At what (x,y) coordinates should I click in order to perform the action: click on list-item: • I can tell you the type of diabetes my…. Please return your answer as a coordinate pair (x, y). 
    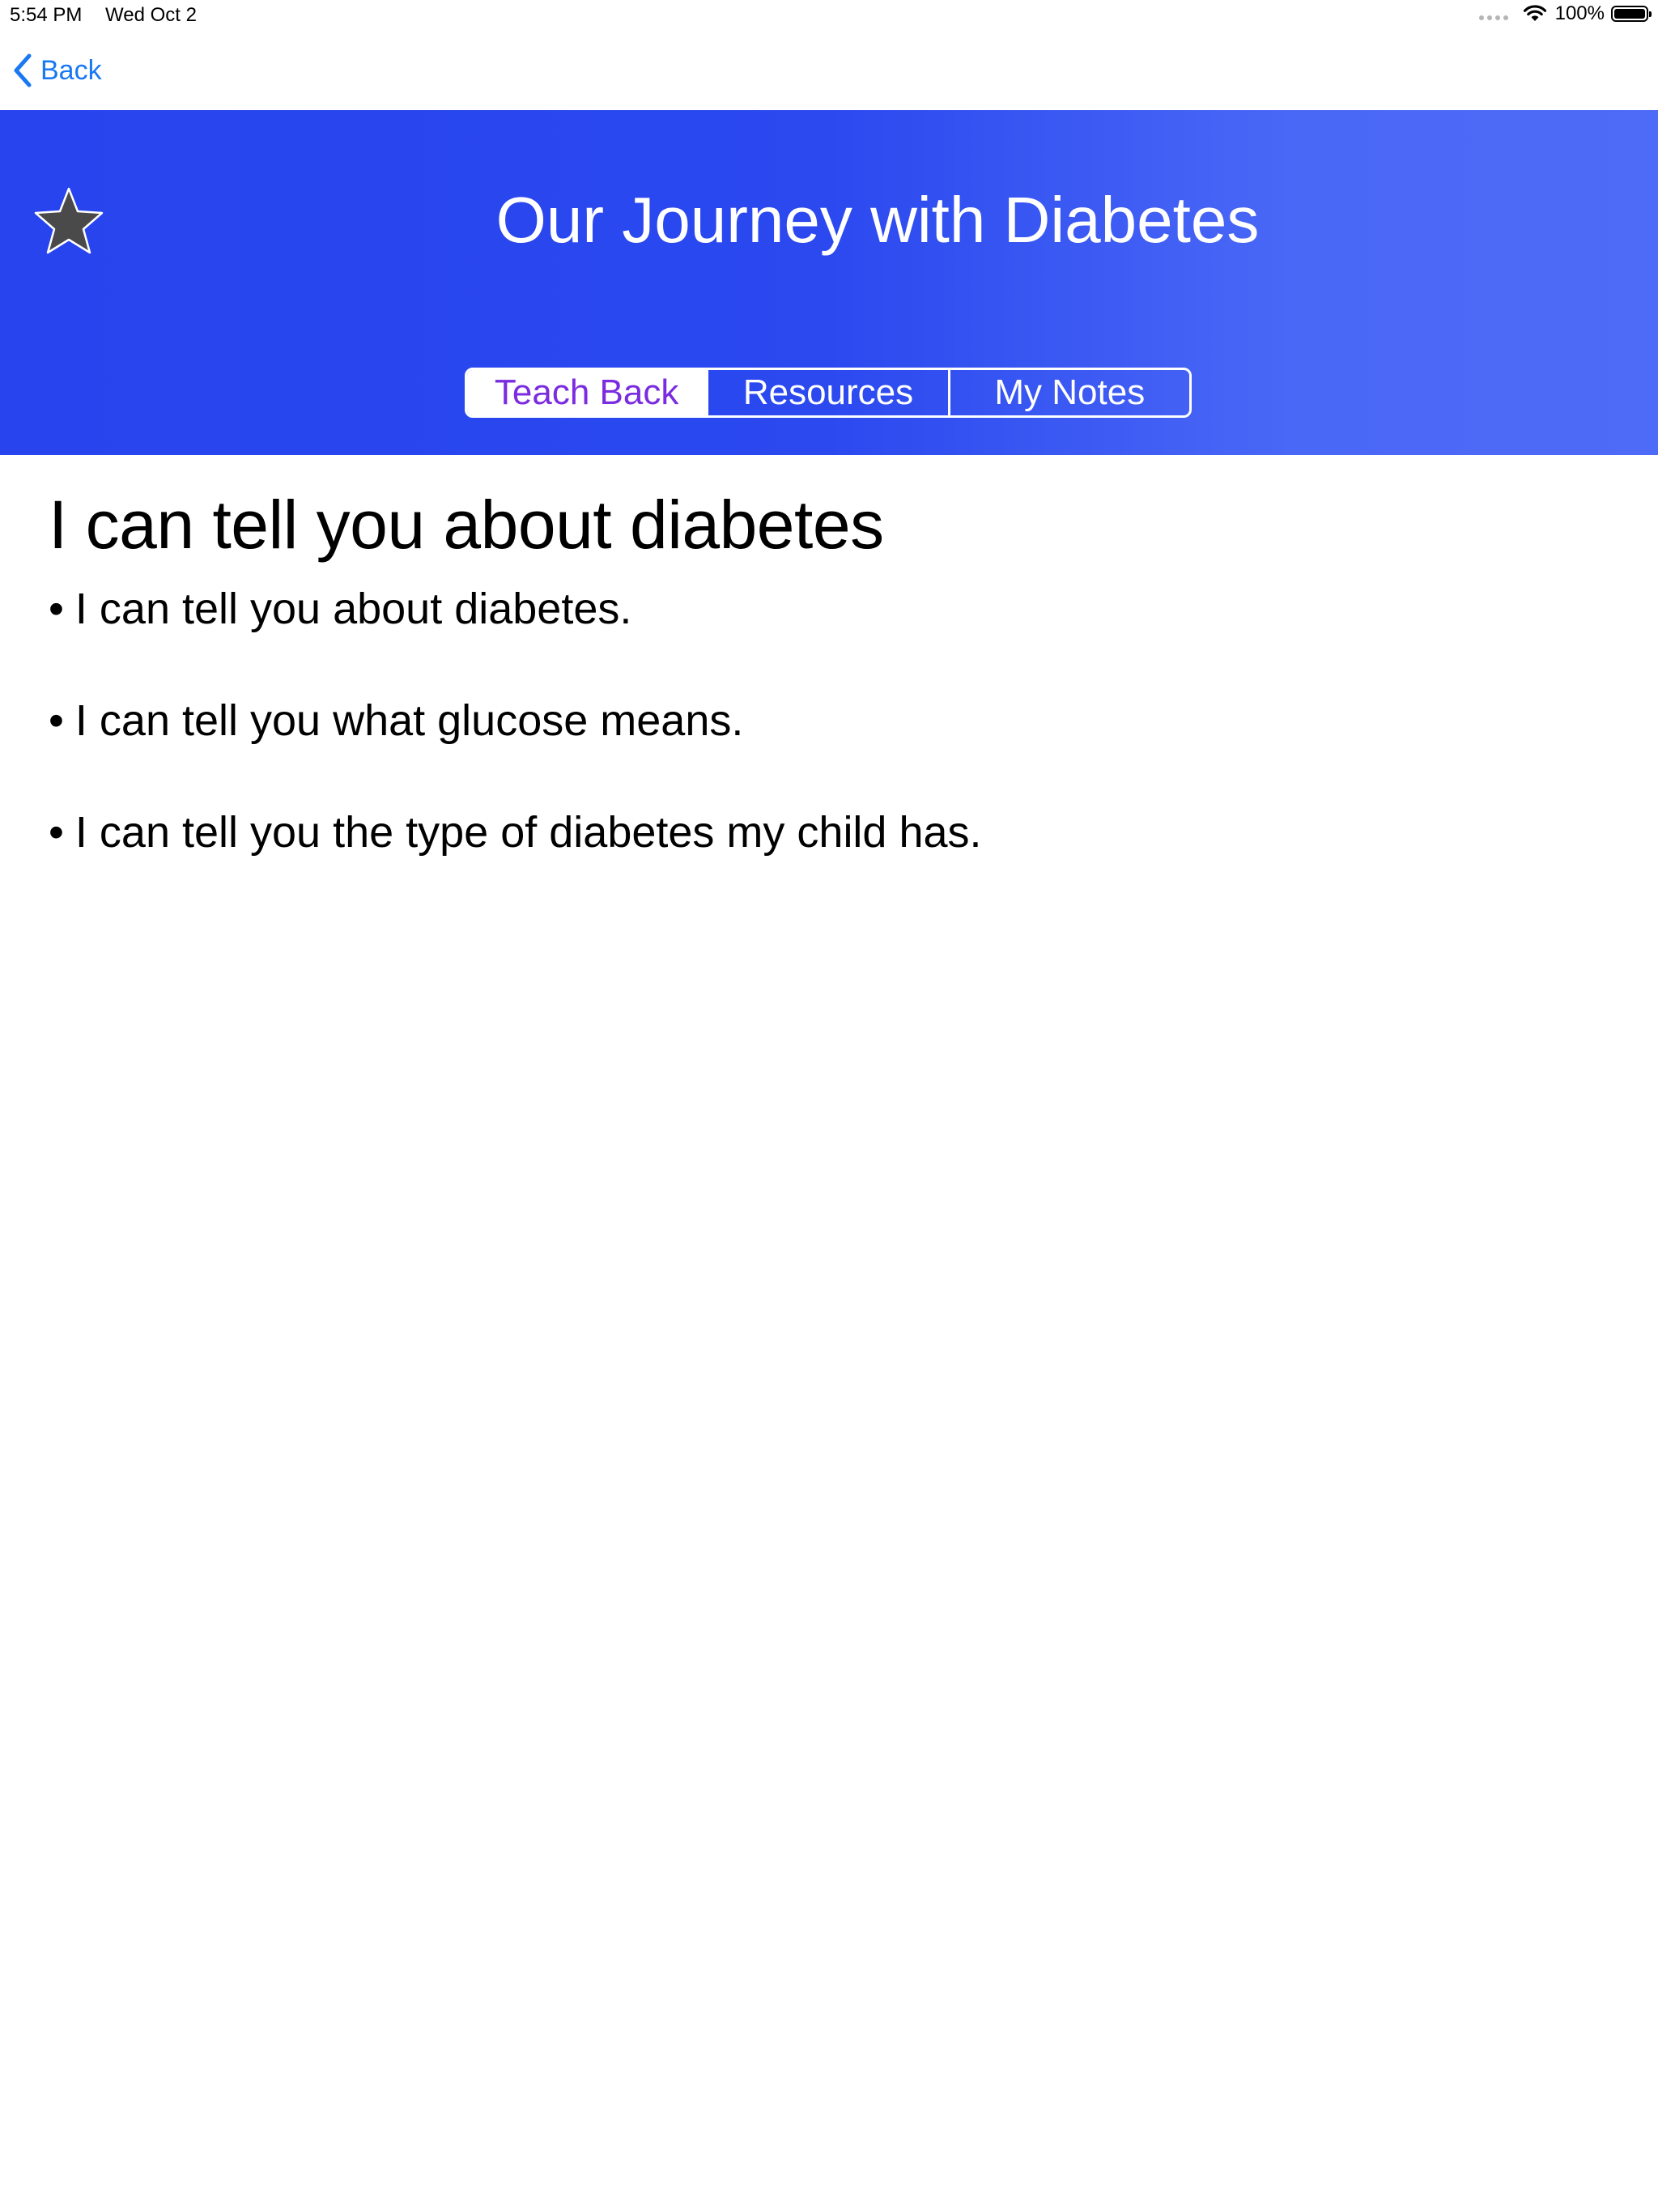
    Looking at the image, I should click on (818, 832).